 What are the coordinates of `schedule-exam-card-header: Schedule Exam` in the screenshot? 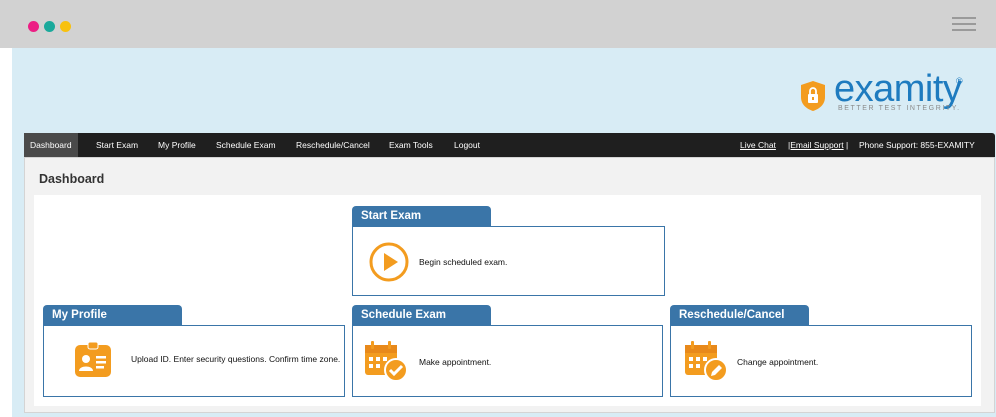 It's located at (421, 315).